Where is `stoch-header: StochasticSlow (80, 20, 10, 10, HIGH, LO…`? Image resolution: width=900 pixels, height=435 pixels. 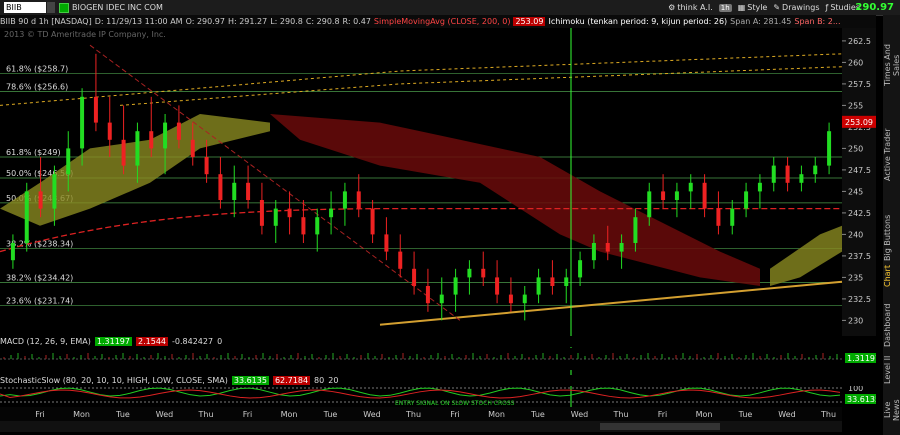 stoch-header: StochasticSlow (80, 20, 10, 10, HIGH, LO… is located at coordinates (438, 380).